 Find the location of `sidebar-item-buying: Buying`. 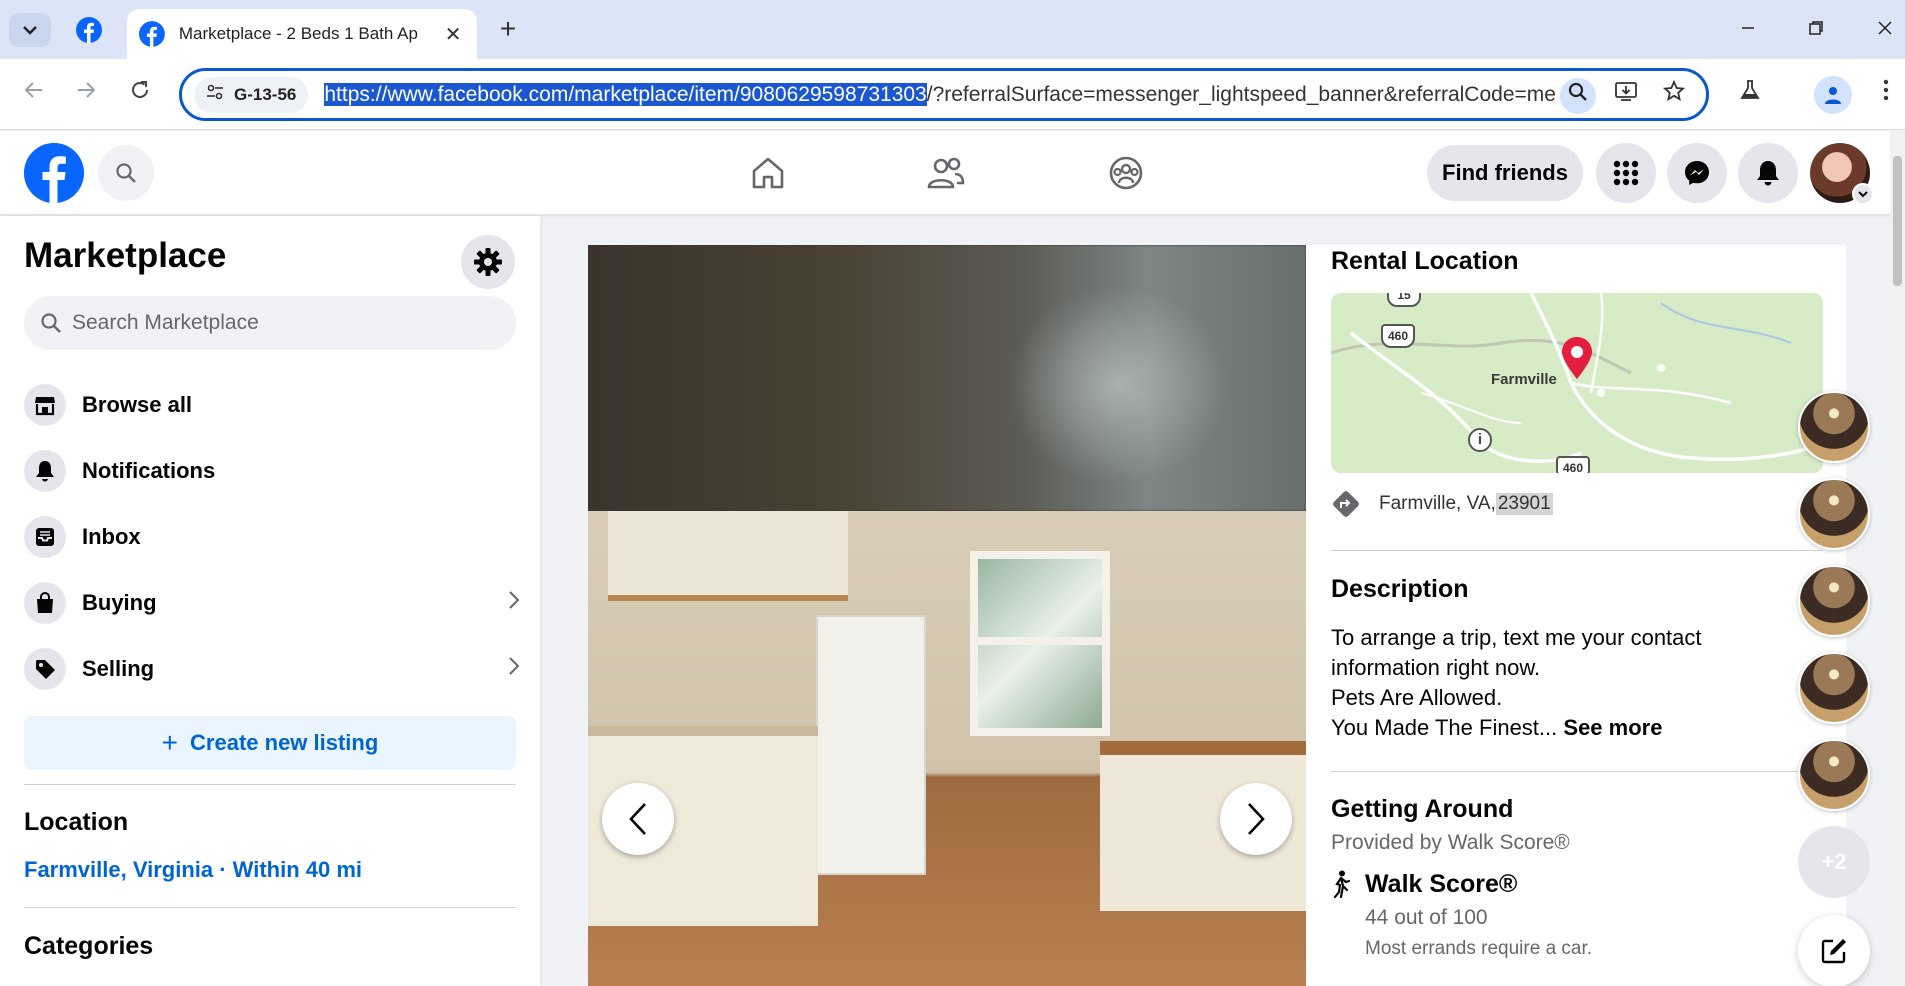

sidebar-item-buying: Buying is located at coordinates (274, 603).